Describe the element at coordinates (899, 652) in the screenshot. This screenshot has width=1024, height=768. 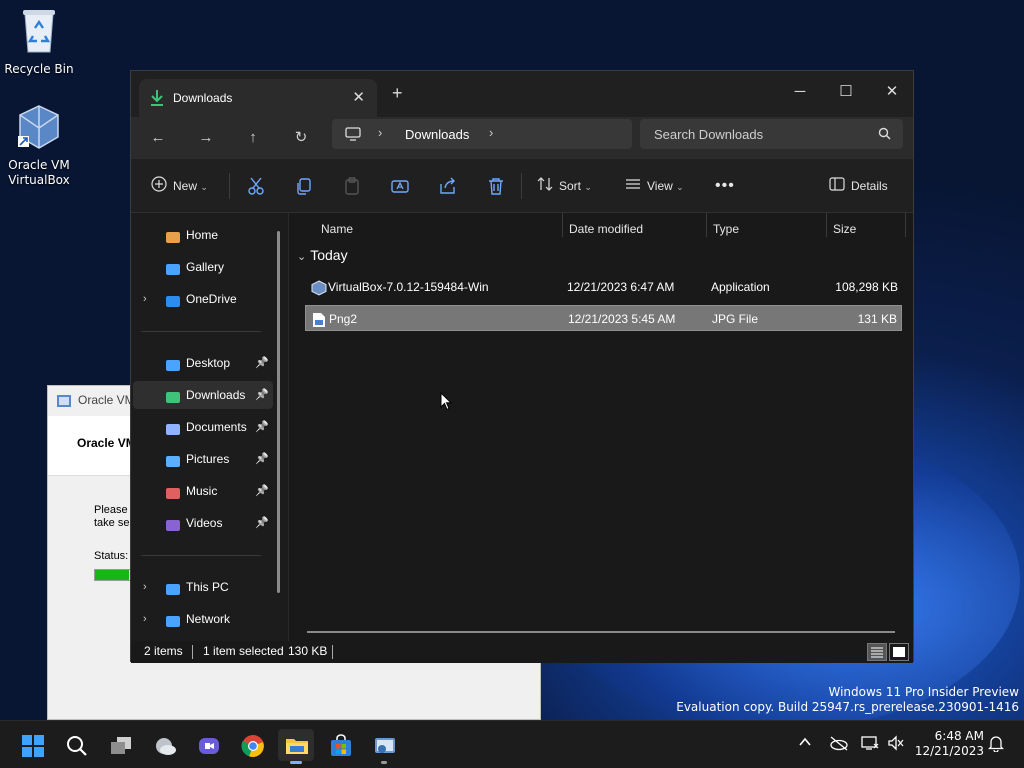
I see `tiles-view-icon` at that location.